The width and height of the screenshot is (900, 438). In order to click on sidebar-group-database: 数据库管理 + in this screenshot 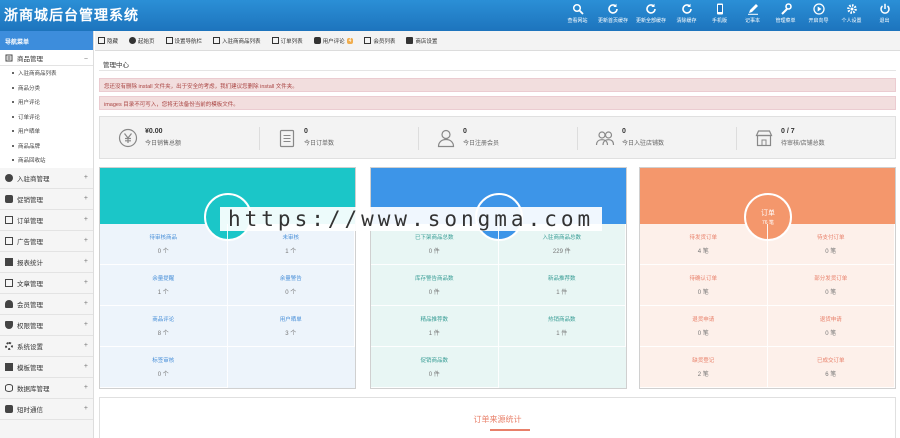, I will do `click(46, 388)`.